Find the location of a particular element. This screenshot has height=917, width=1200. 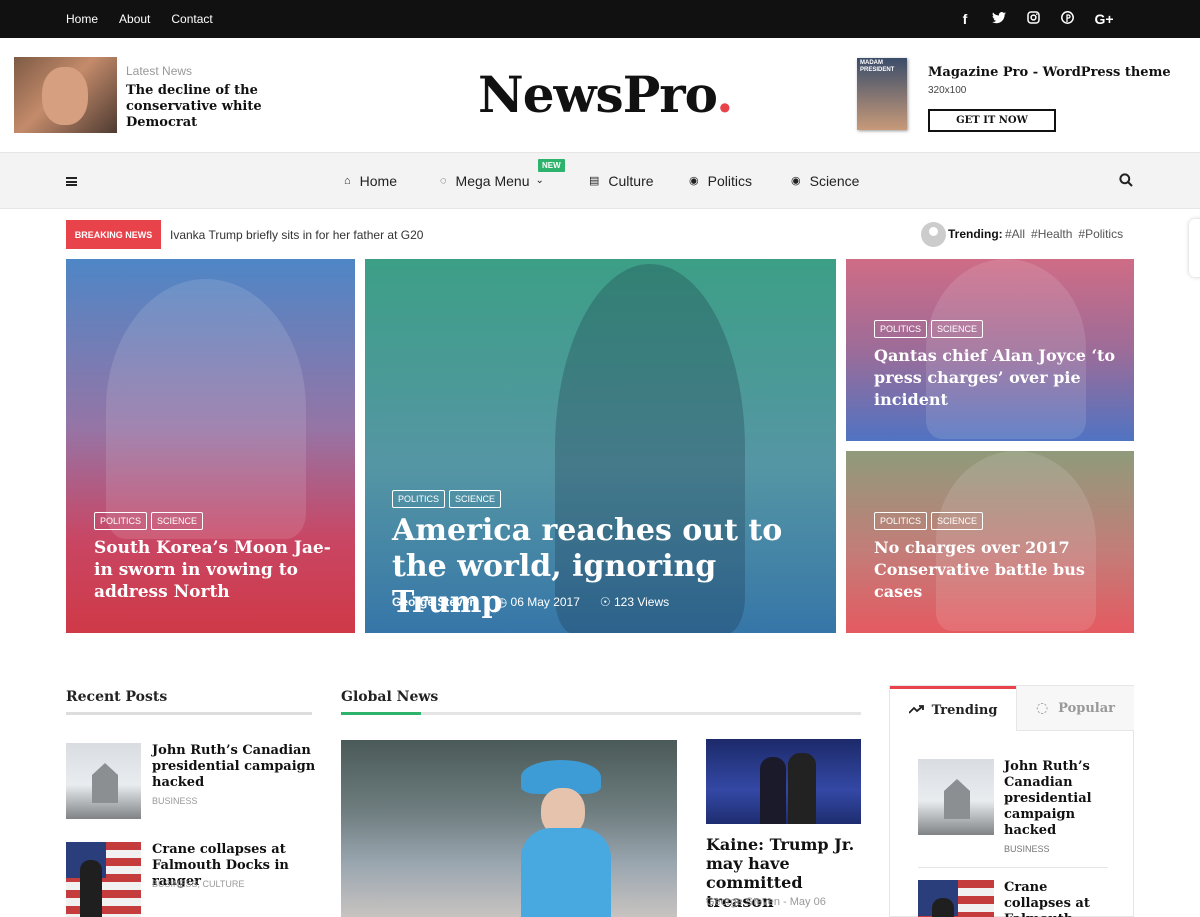

home-icon: ⌂ is located at coordinates (347, 180).